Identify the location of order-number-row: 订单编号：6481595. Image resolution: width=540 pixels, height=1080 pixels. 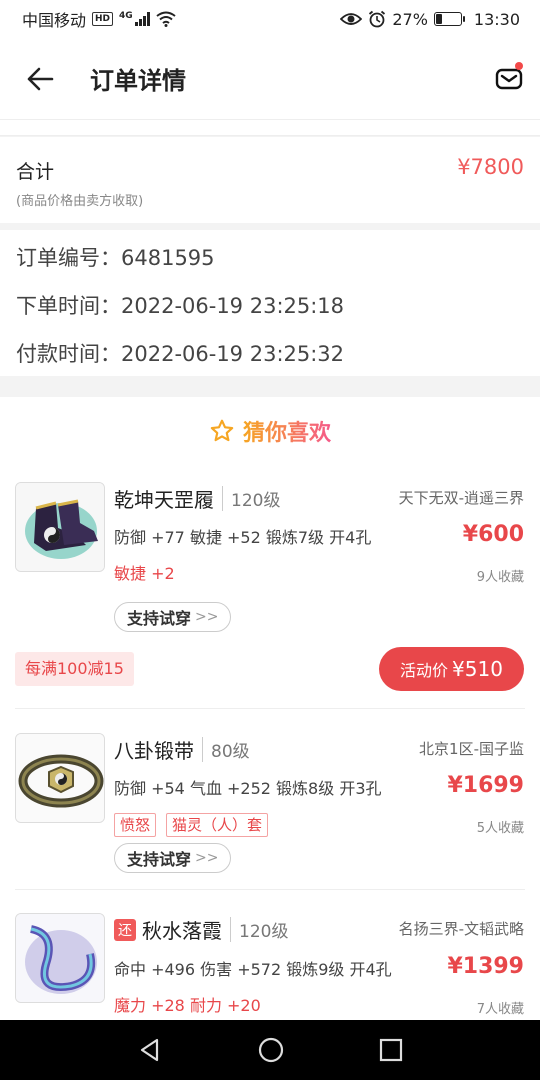
(115, 257).